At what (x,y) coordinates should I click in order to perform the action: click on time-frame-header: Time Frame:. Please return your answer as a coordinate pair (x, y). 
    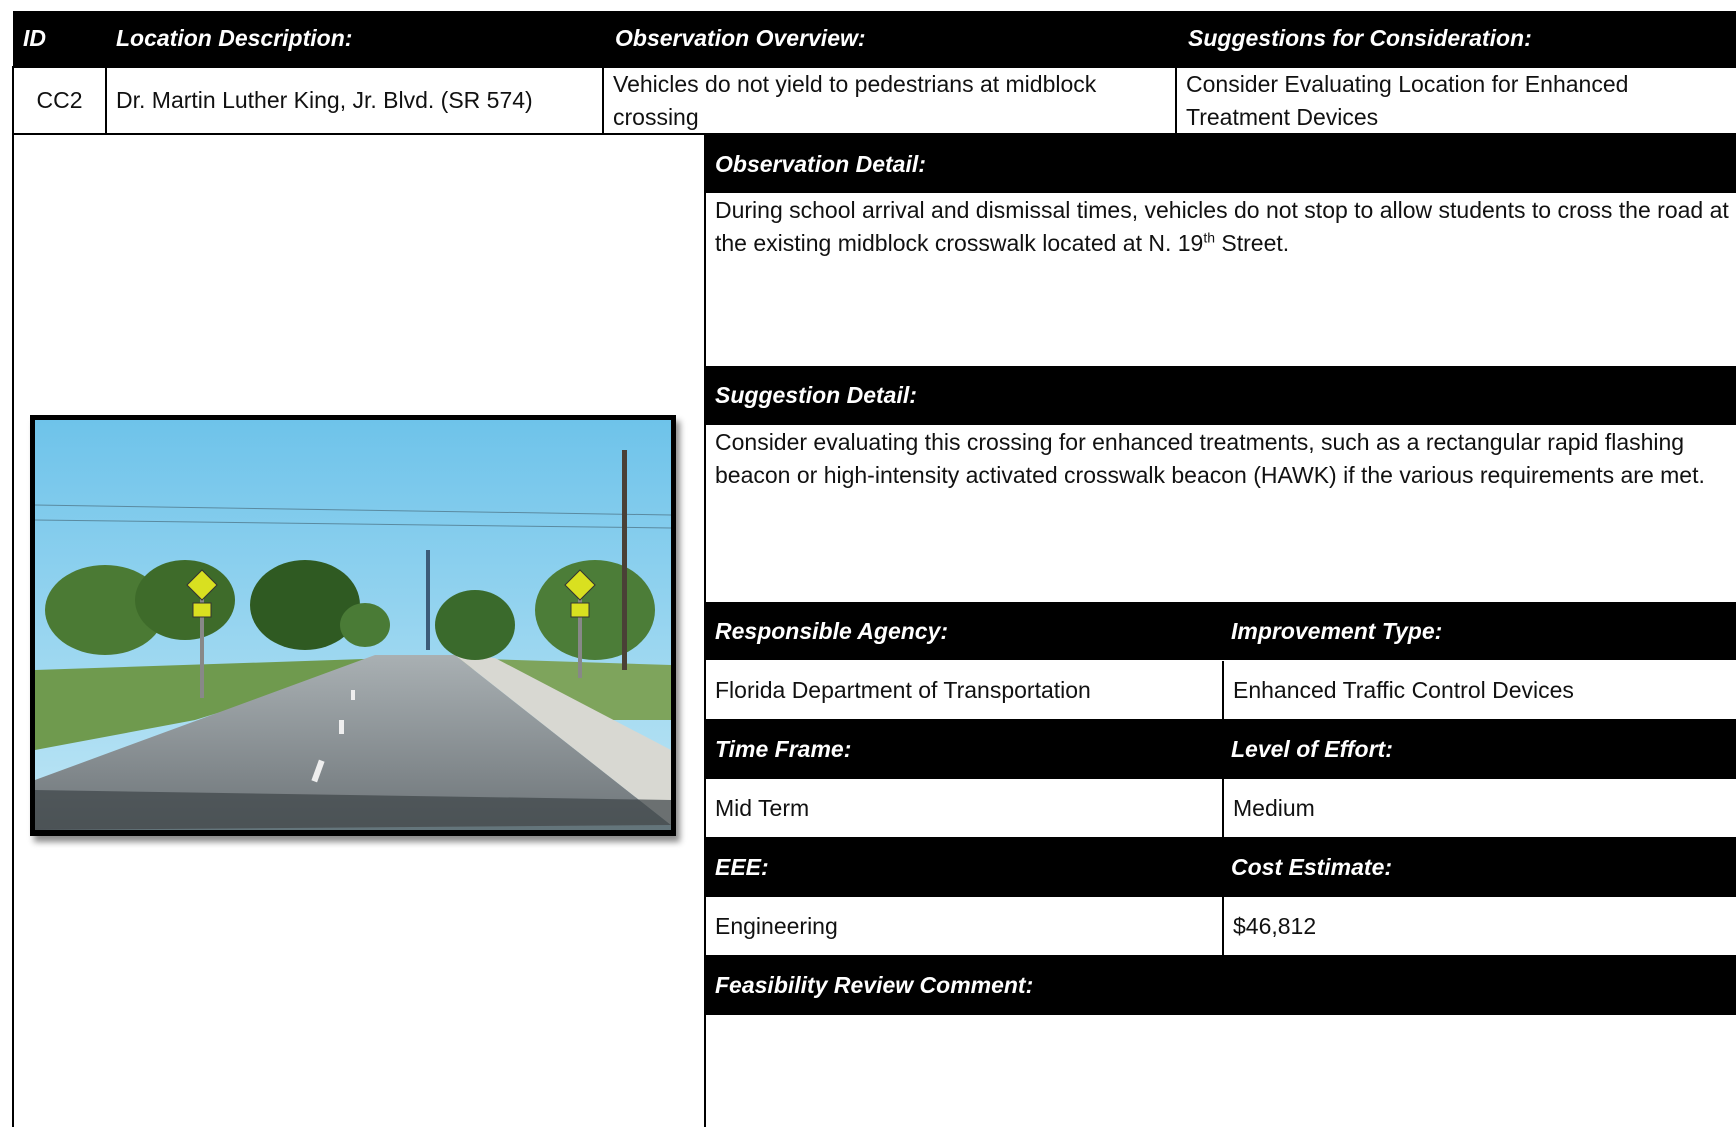
    Looking at the image, I should click on (964, 749).